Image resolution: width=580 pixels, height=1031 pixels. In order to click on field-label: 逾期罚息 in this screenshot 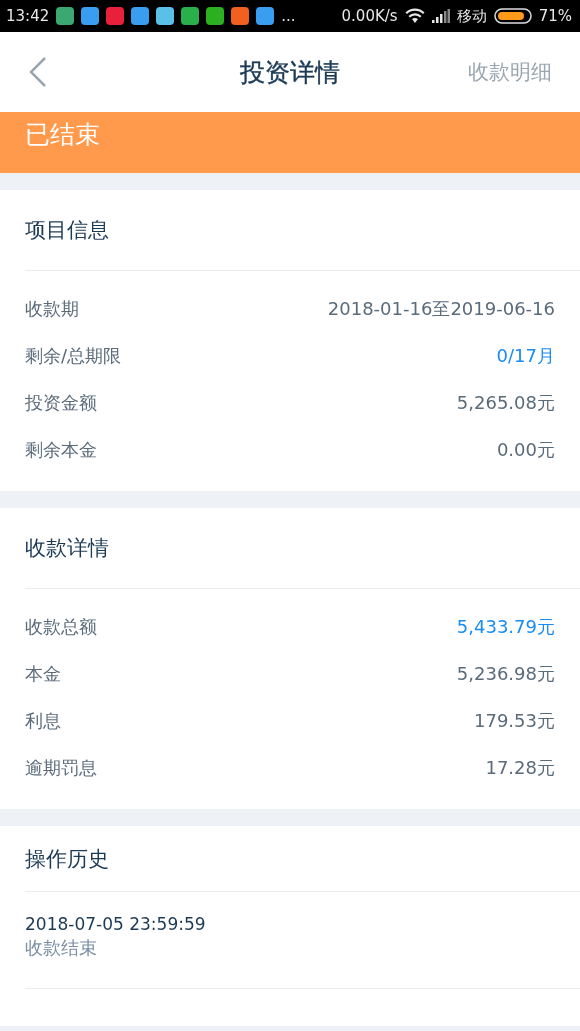, I will do `click(61, 767)`.